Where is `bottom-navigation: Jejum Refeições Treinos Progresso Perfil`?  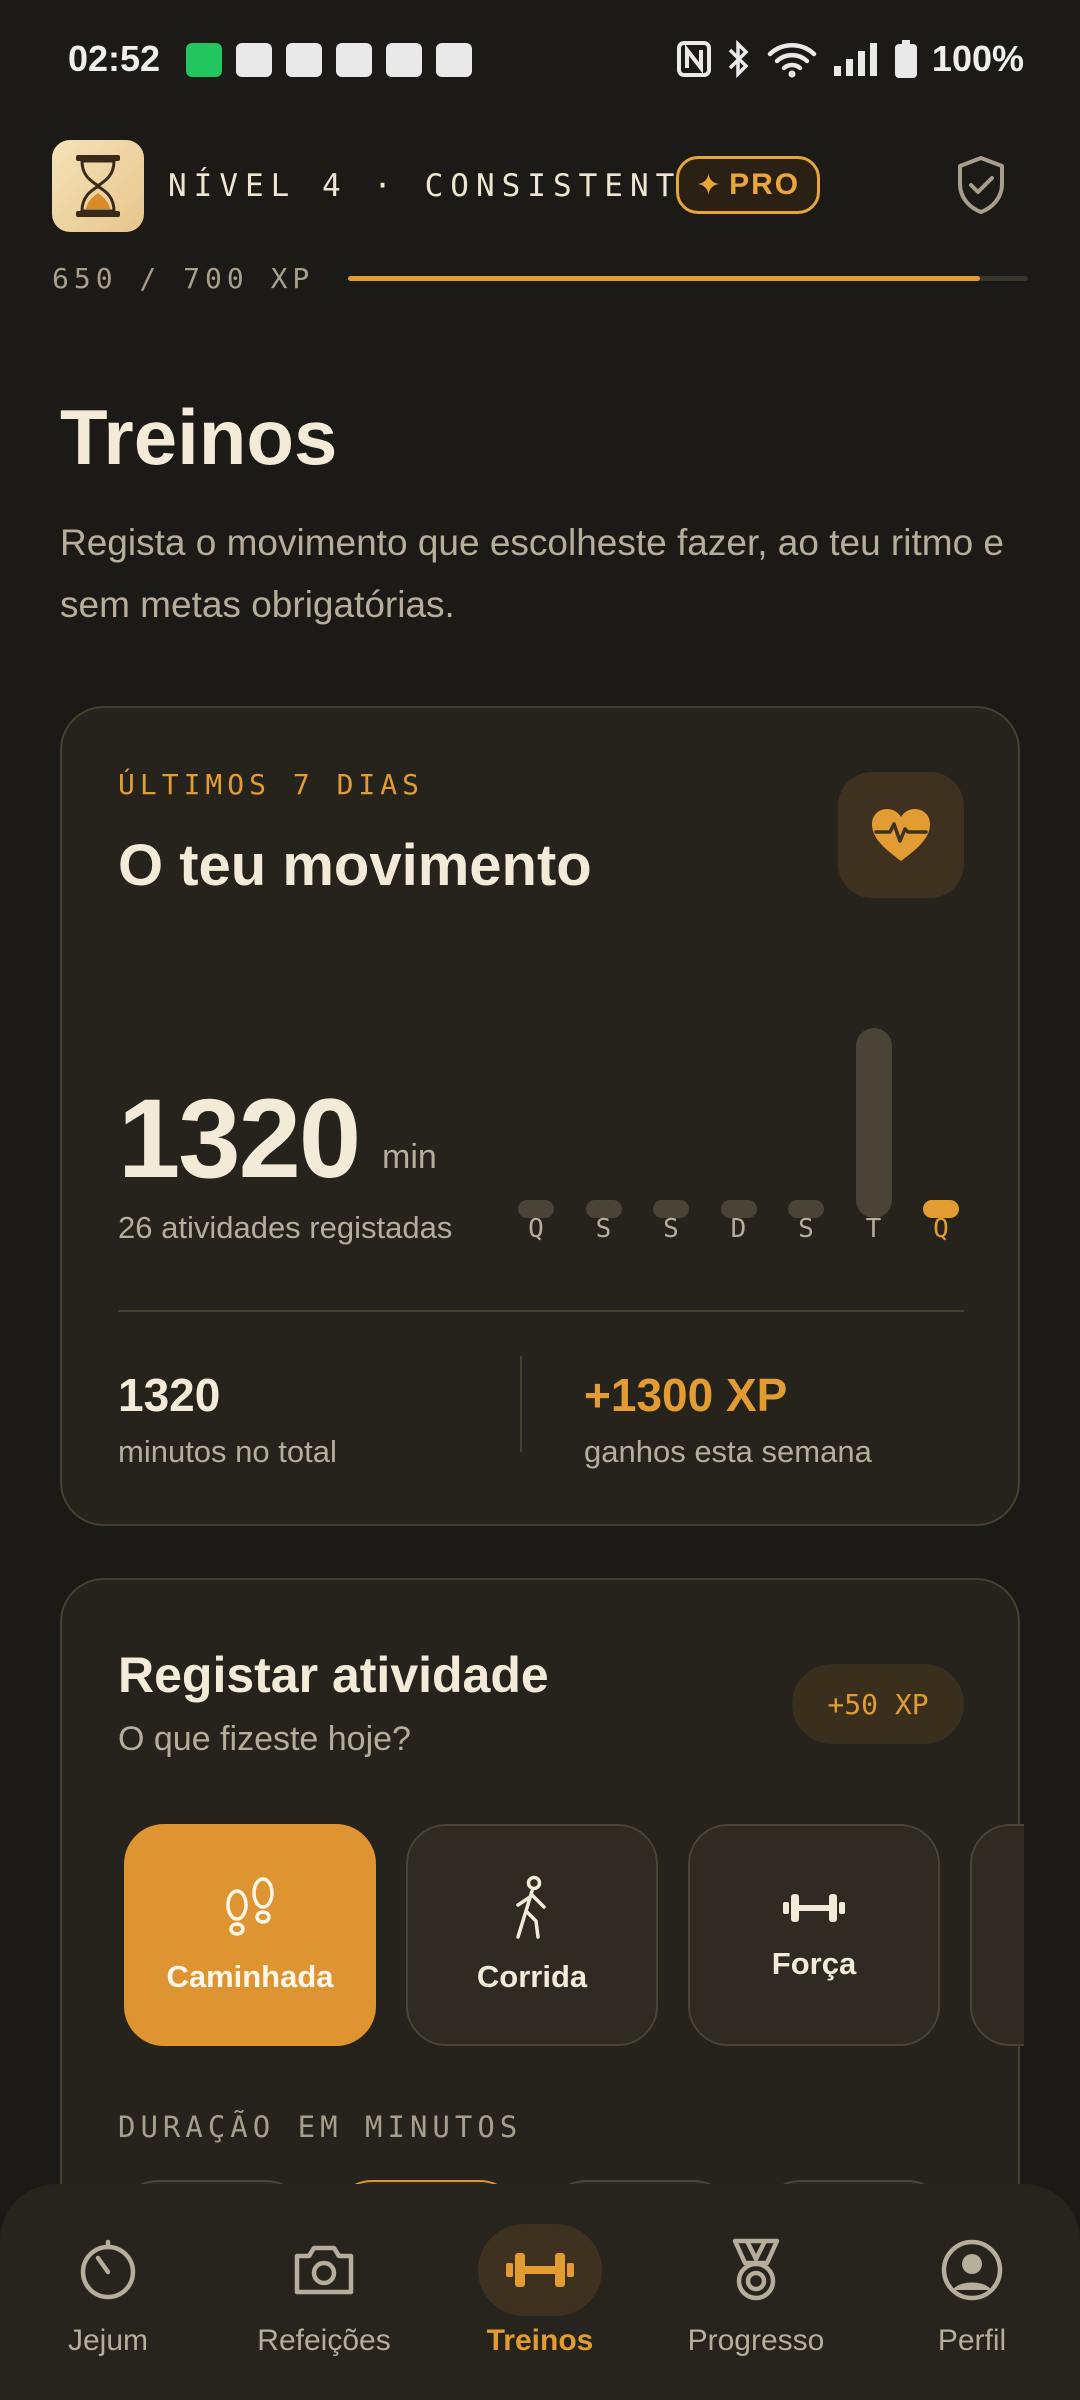 bottom-navigation: Jejum Refeições Treinos Progresso Perfil is located at coordinates (540, 2292).